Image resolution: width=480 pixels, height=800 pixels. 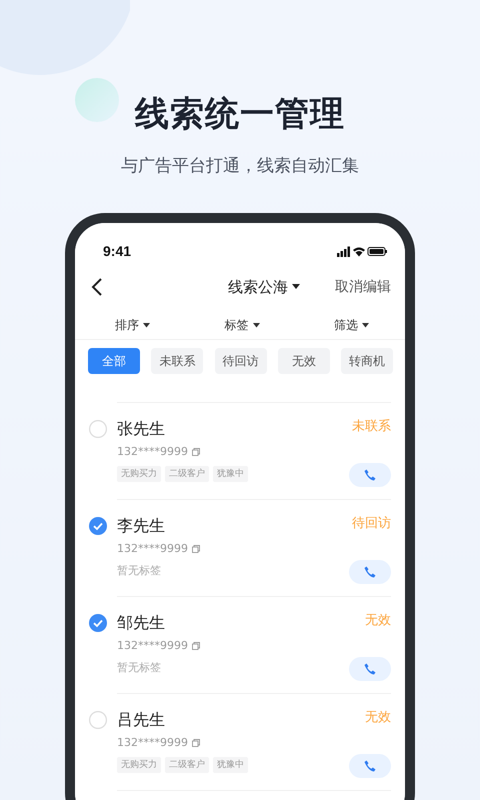 What do you see at coordinates (304, 361) in the screenshot?
I see `filter-tab: 无效` at bounding box center [304, 361].